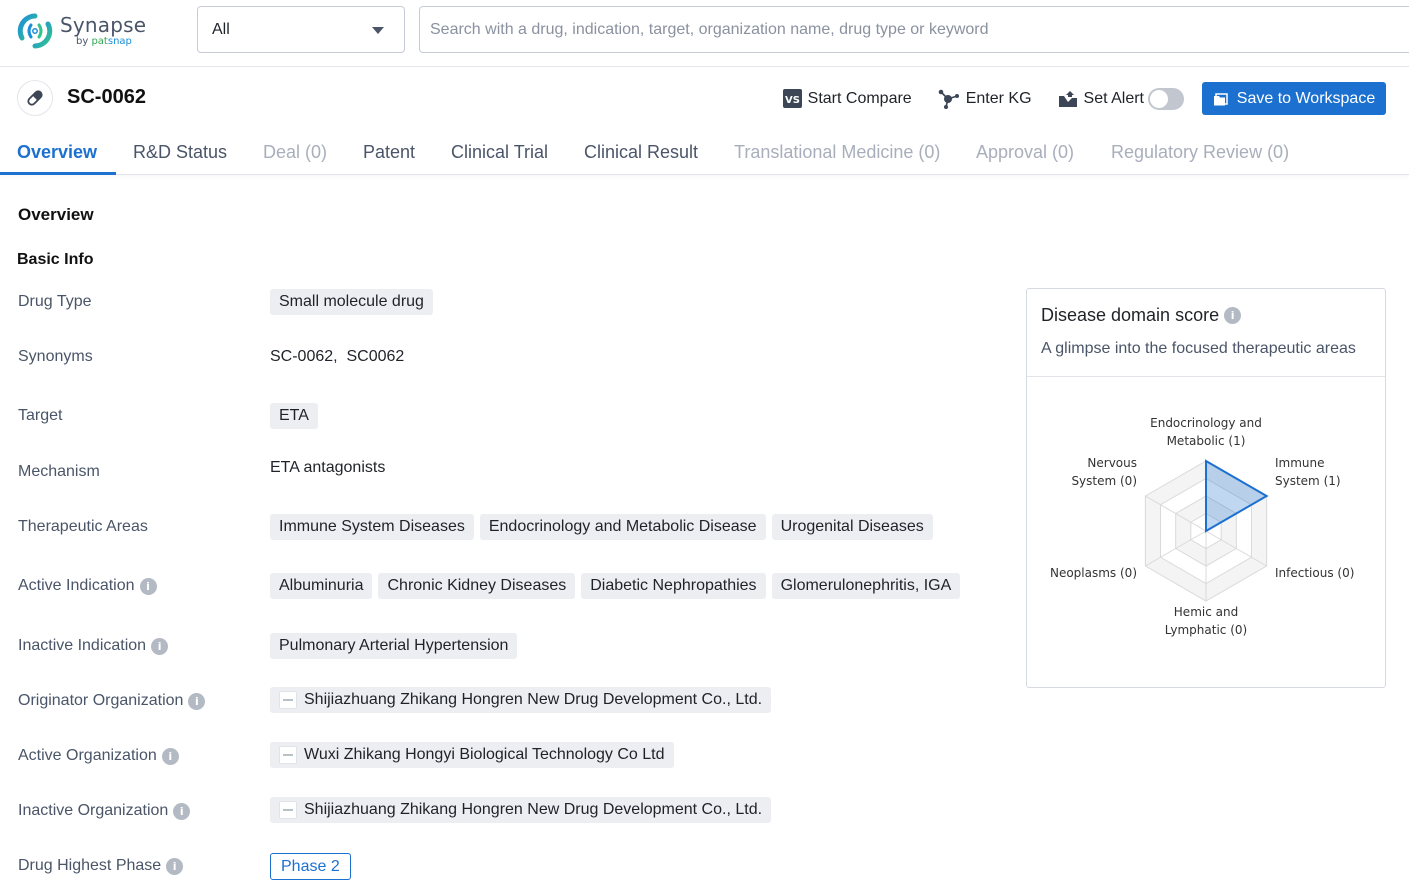 The height and width of the screenshot is (886, 1409). What do you see at coordinates (1130, 315) in the screenshot?
I see `card-title-text: Disease domain score` at bounding box center [1130, 315].